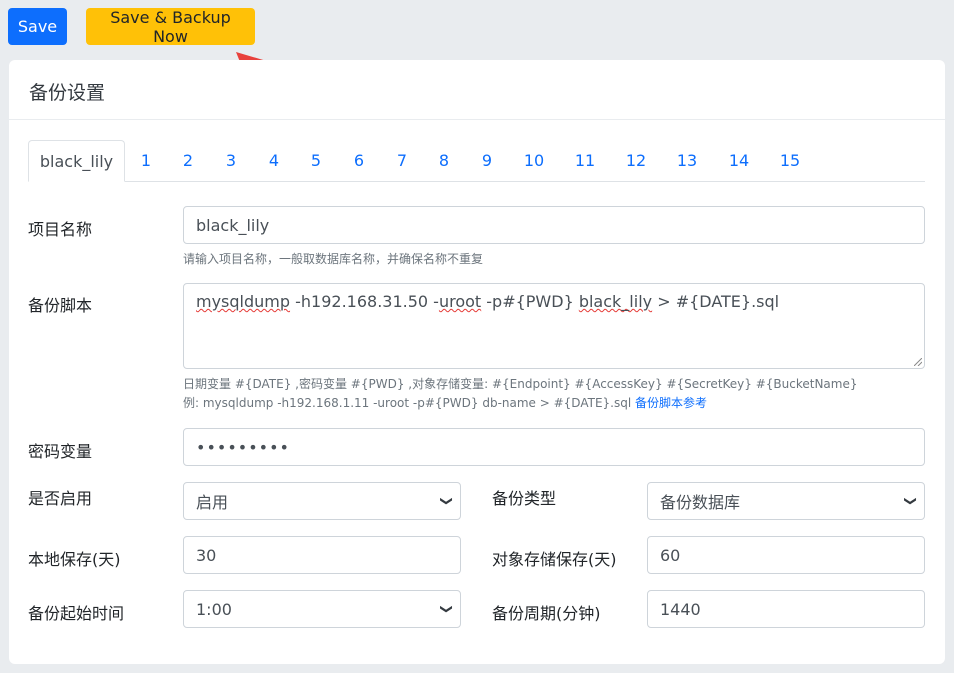 This screenshot has height=673, width=954. What do you see at coordinates (786, 501) in the screenshot?
I see `backup-type-select: 备份数据库 ❯` at bounding box center [786, 501].